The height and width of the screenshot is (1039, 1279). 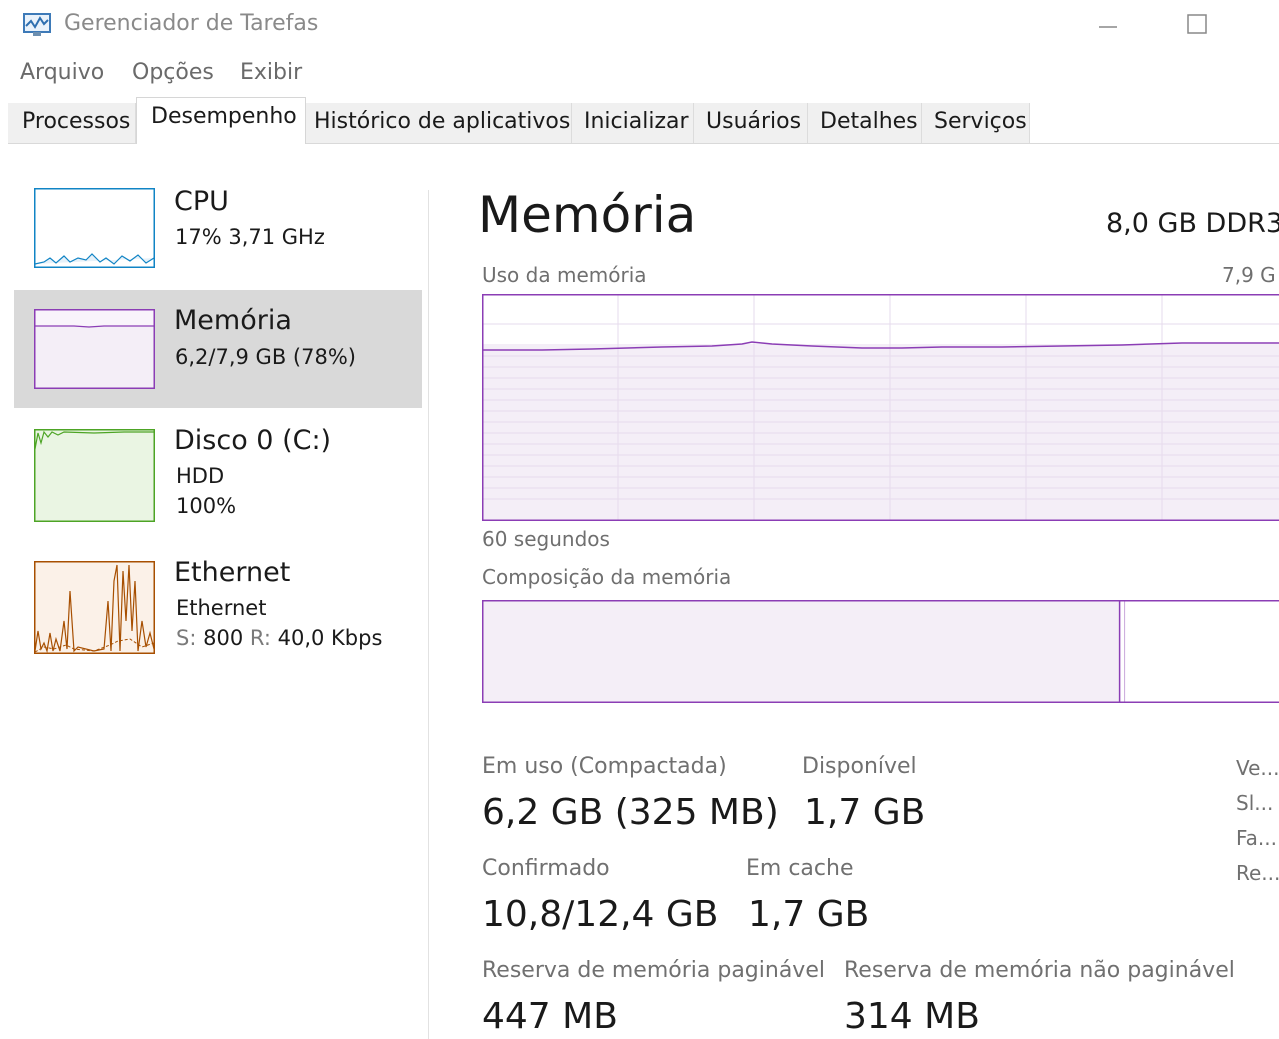 I want to click on paged-pool-value: 447 MB, so click(x=550, y=1016).